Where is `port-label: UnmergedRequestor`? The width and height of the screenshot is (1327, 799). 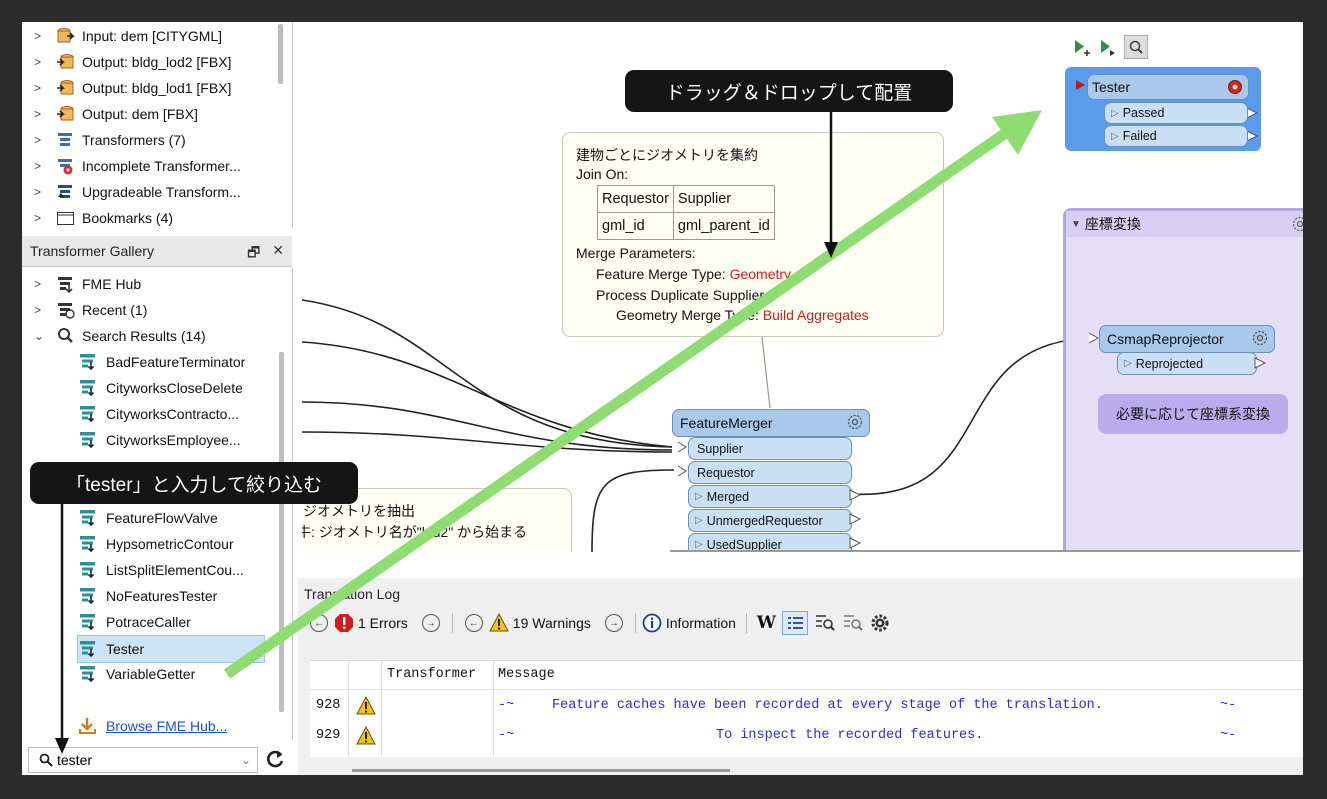
port-label: UnmergedRequestor is located at coordinates (764, 520).